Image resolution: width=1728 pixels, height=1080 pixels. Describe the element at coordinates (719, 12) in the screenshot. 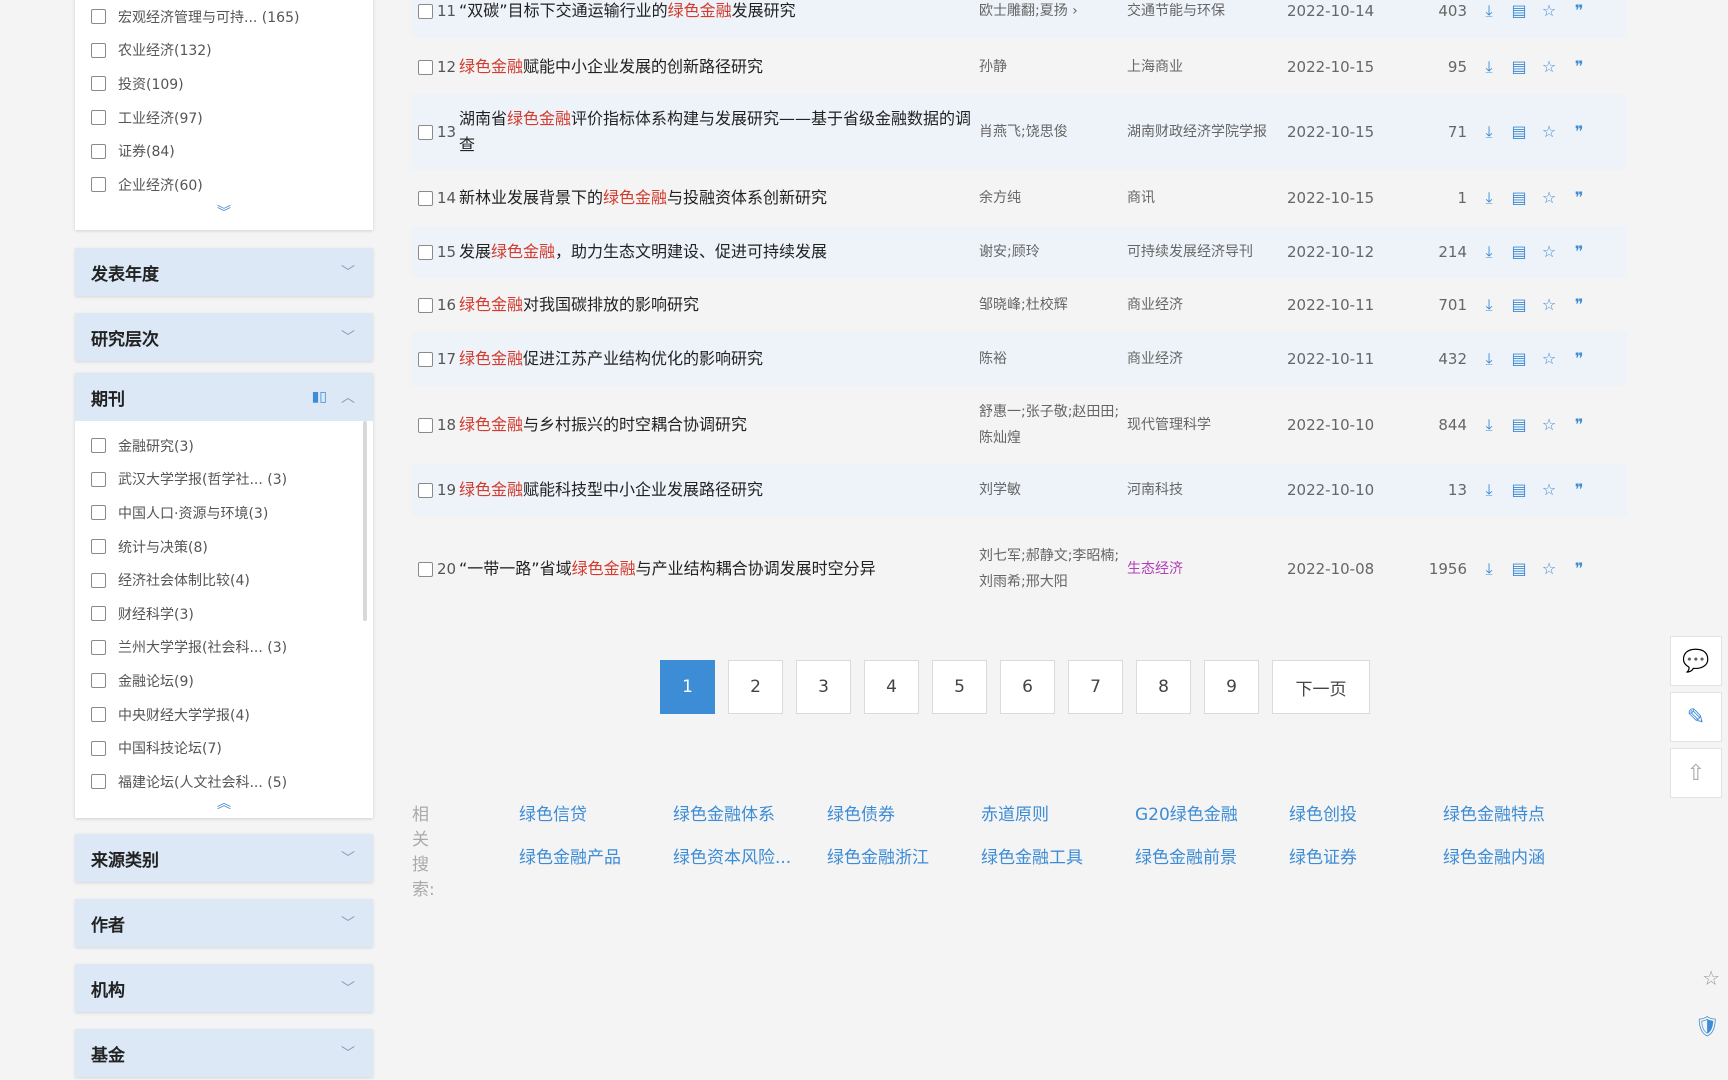

I see `result-title-link: “双碳”目标下交通运输行业的绿色金融发展研究` at that location.